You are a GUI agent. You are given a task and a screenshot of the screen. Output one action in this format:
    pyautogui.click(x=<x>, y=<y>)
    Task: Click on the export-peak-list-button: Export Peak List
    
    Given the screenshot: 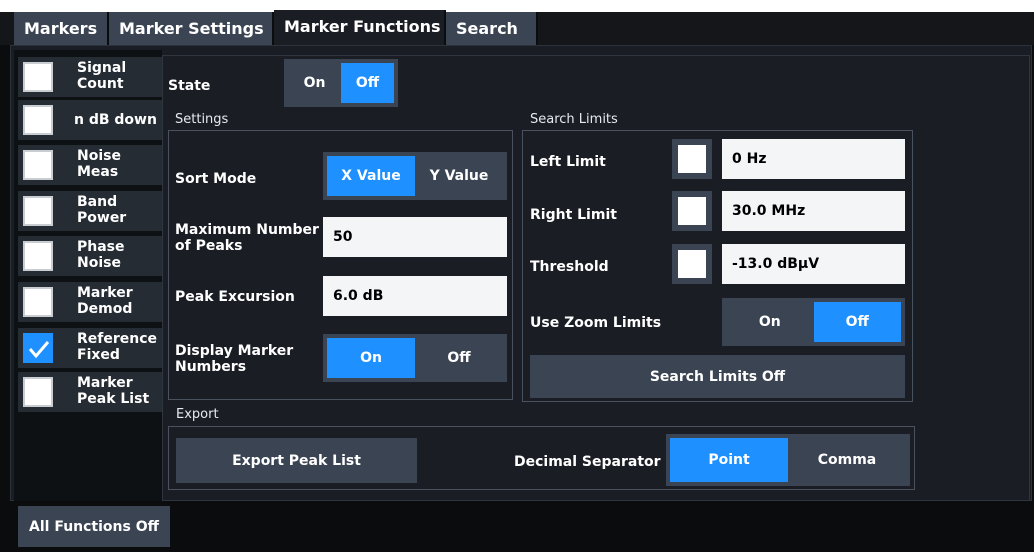 What is the action you would take?
    pyautogui.click(x=296, y=460)
    